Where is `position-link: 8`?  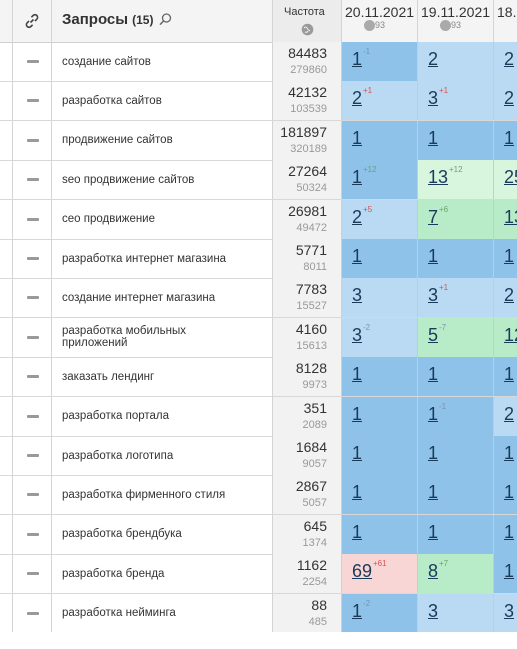
position-link: 8 is located at coordinates (433, 571).